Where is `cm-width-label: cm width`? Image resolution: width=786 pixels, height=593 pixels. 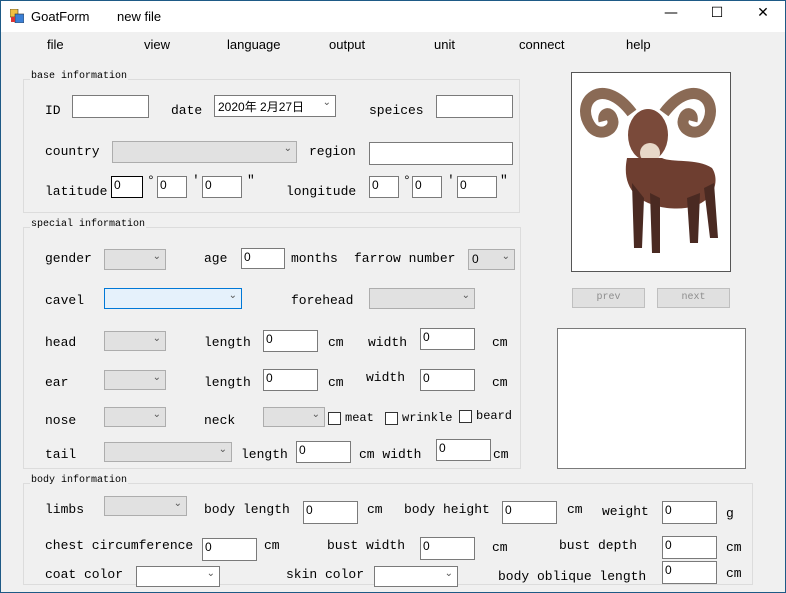 cm-width-label: cm width is located at coordinates (390, 454).